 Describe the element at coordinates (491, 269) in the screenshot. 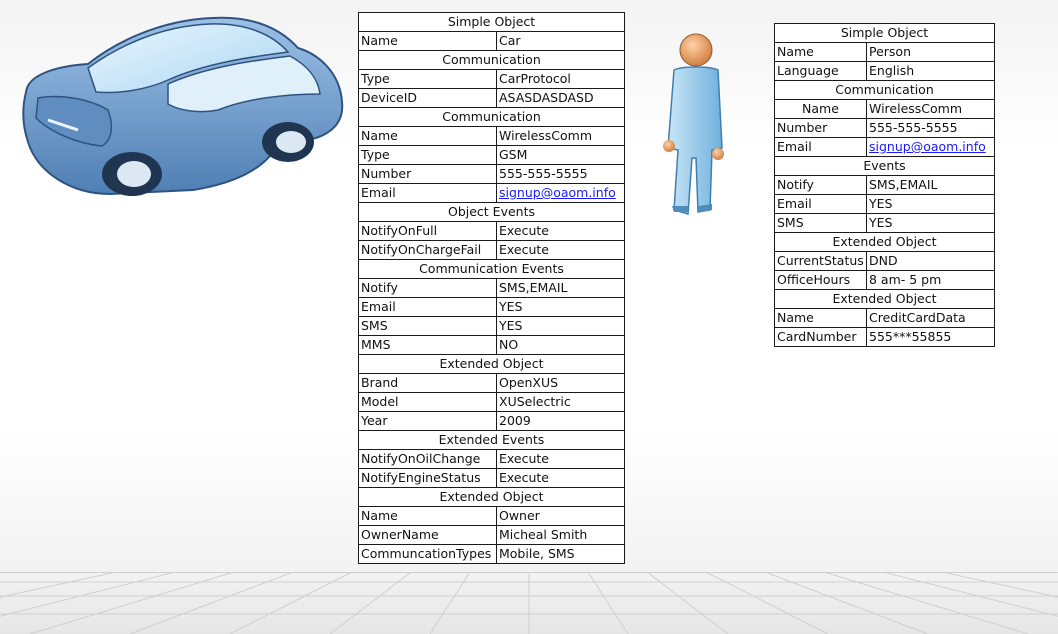

I see `section-header-row: Communication Events` at that location.